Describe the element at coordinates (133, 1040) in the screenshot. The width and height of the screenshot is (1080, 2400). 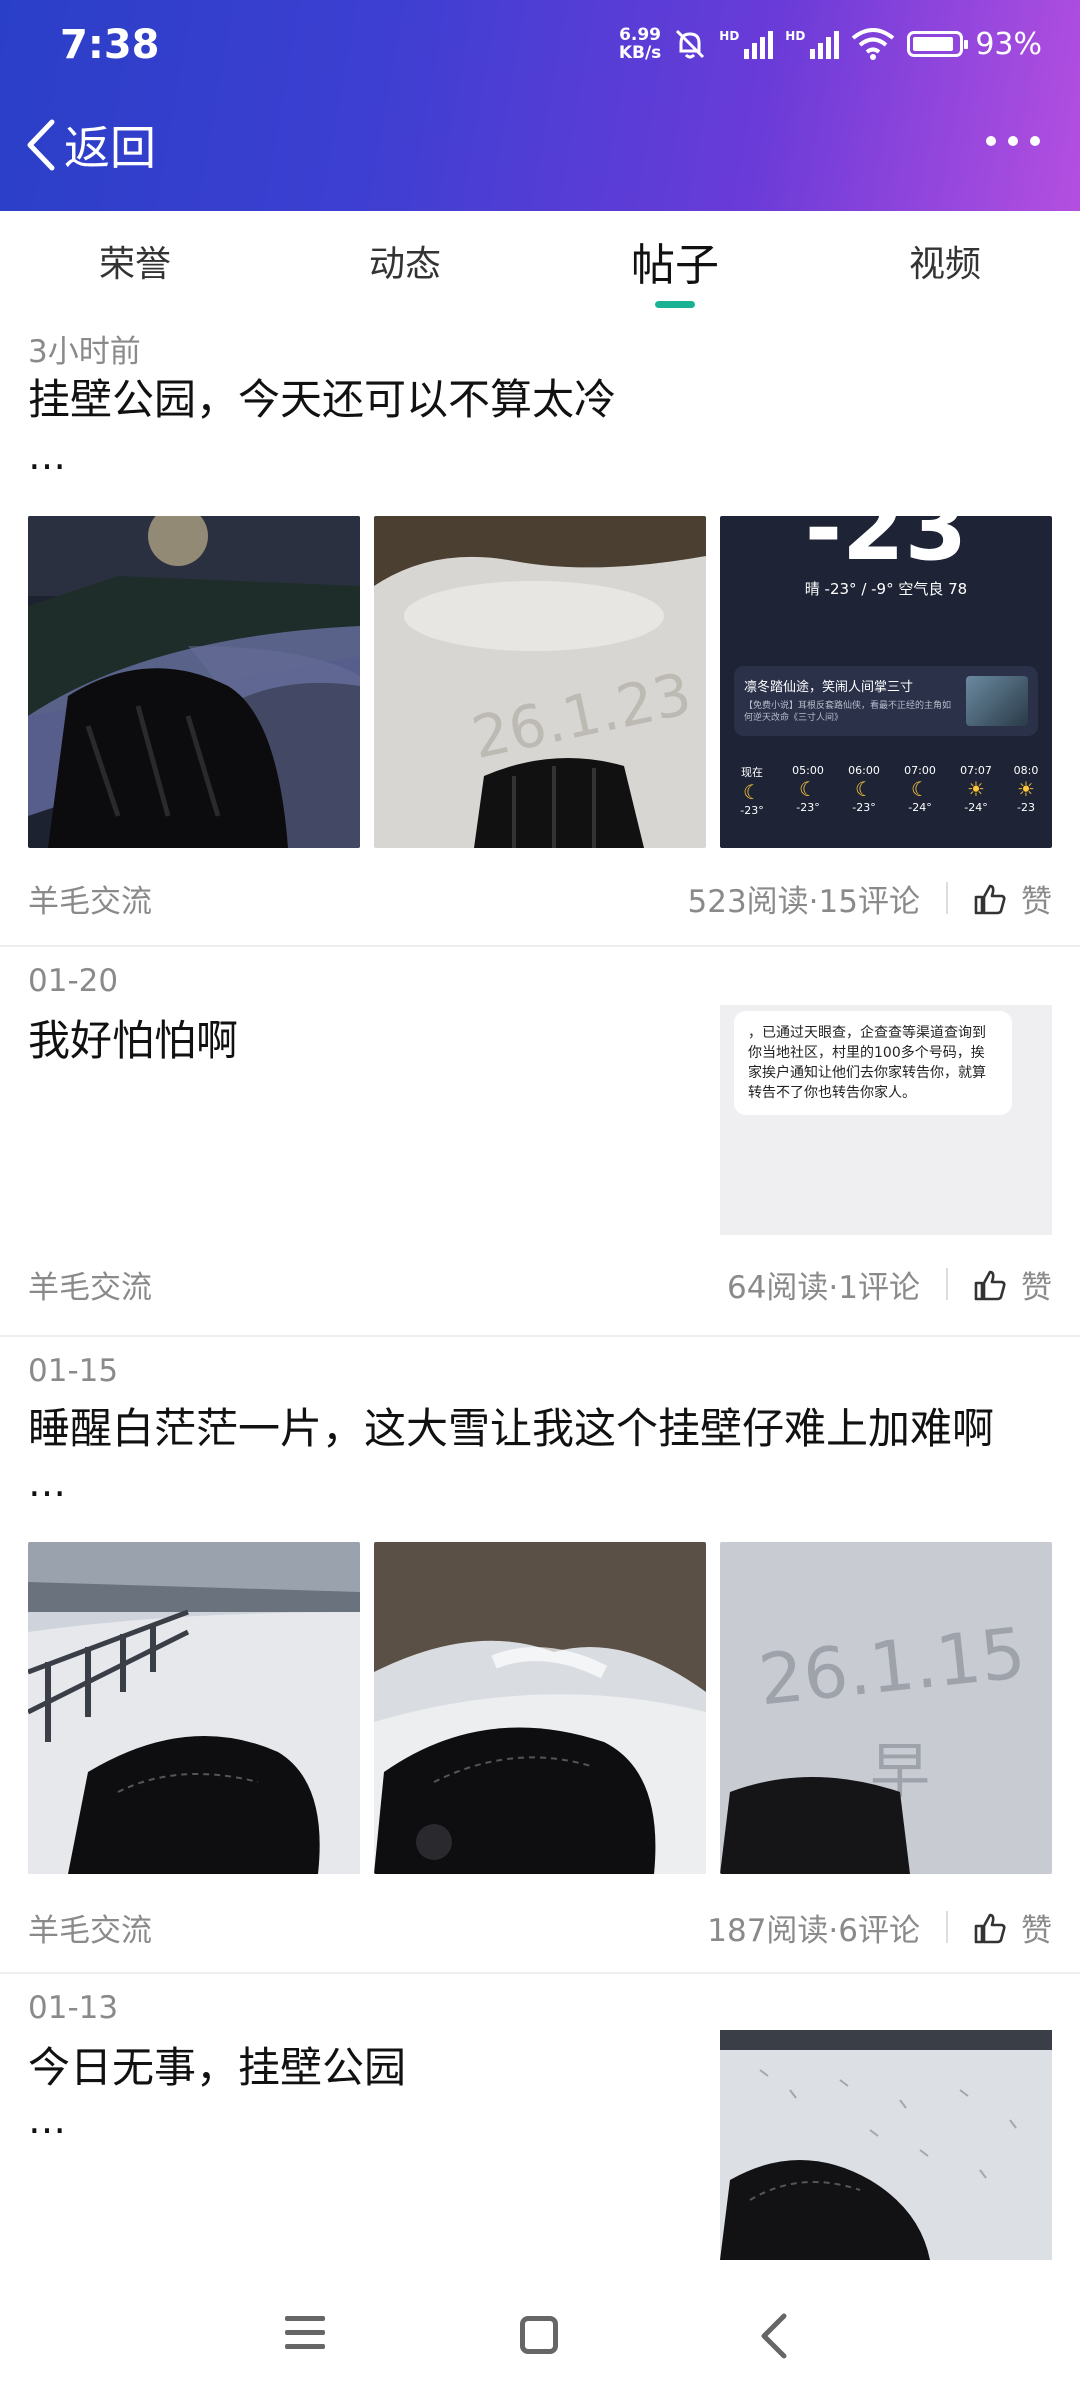
I see `post-title: 我好怕怕啊` at that location.